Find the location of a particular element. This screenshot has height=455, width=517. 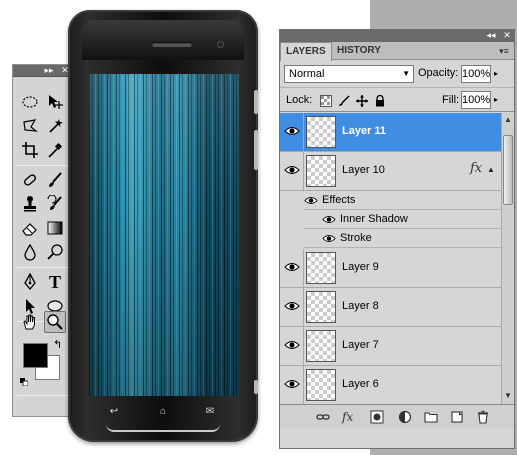

effect-item-row: Inner Shadow is located at coordinates (402, 219).